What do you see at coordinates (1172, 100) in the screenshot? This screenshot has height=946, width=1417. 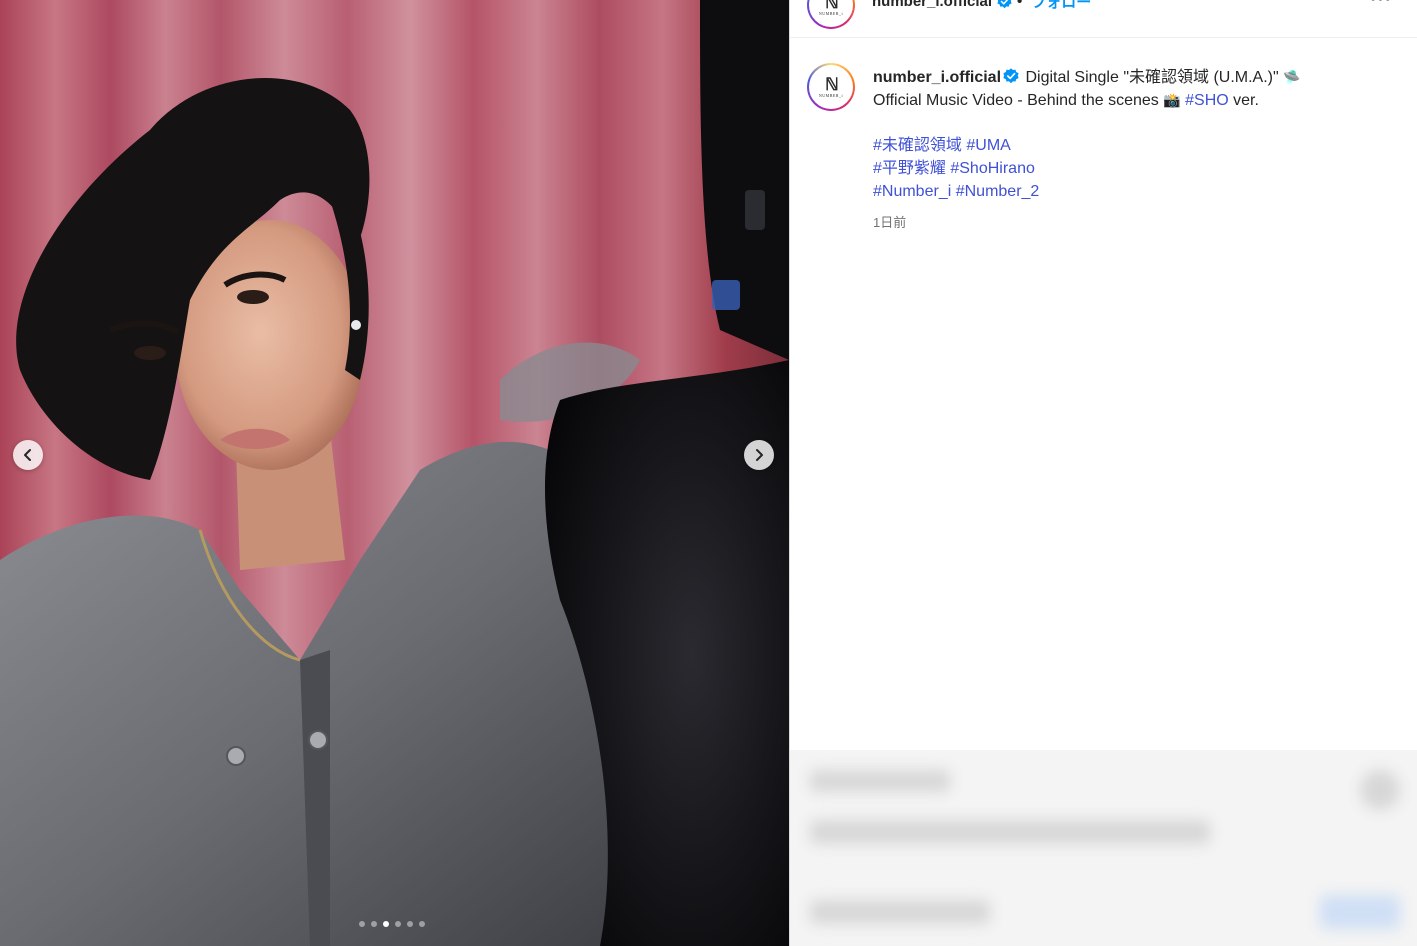 I see `camera-flash-emoji-icon: 📸` at bounding box center [1172, 100].